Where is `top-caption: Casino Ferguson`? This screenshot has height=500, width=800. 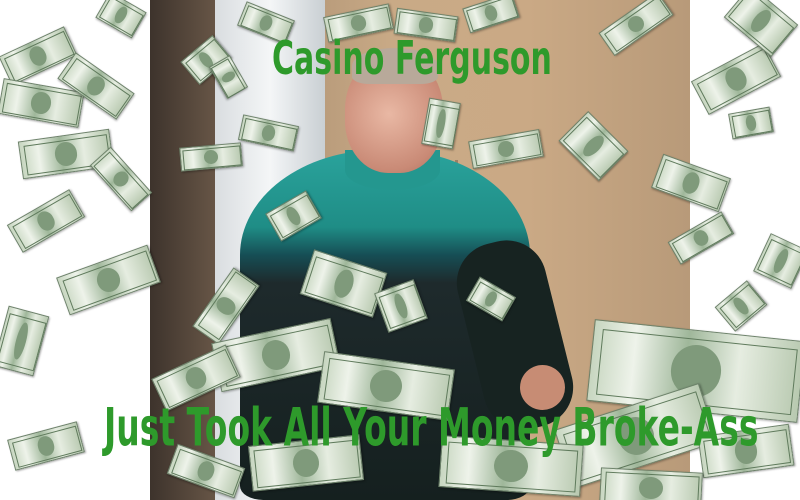
top-caption: Casino Ferguson is located at coordinates (412, 59).